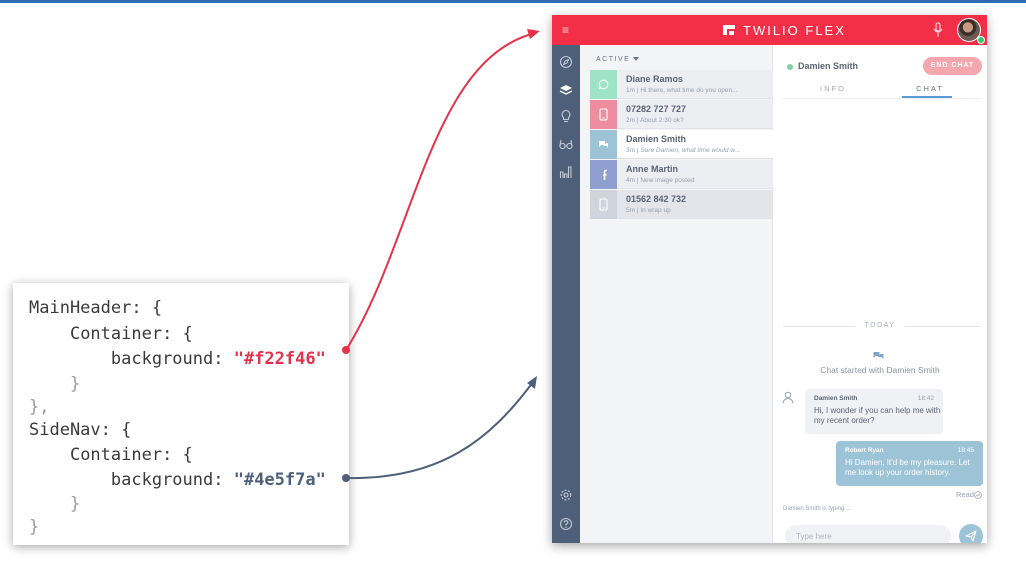 This screenshot has width=1026, height=567. I want to click on task-preview: New image posted, so click(667, 180).